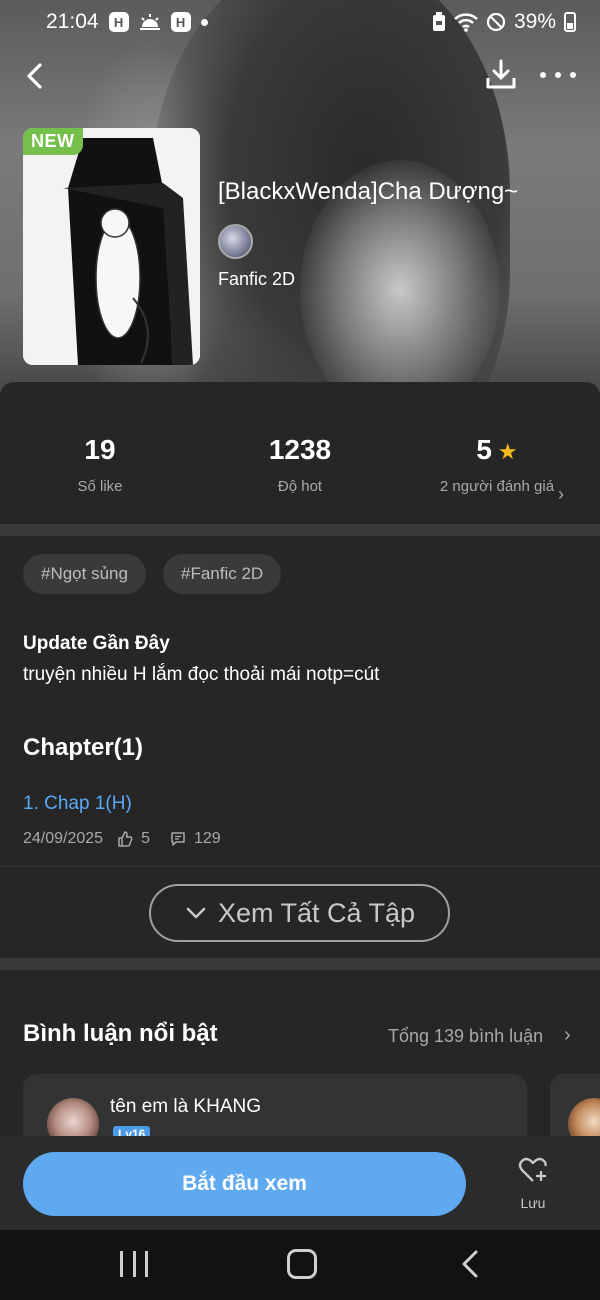 The width and height of the screenshot is (600, 1300). Describe the element at coordinates (497, 486) in the screenshot. I see `rating-count-label: 2 người đánh giá` at that location.